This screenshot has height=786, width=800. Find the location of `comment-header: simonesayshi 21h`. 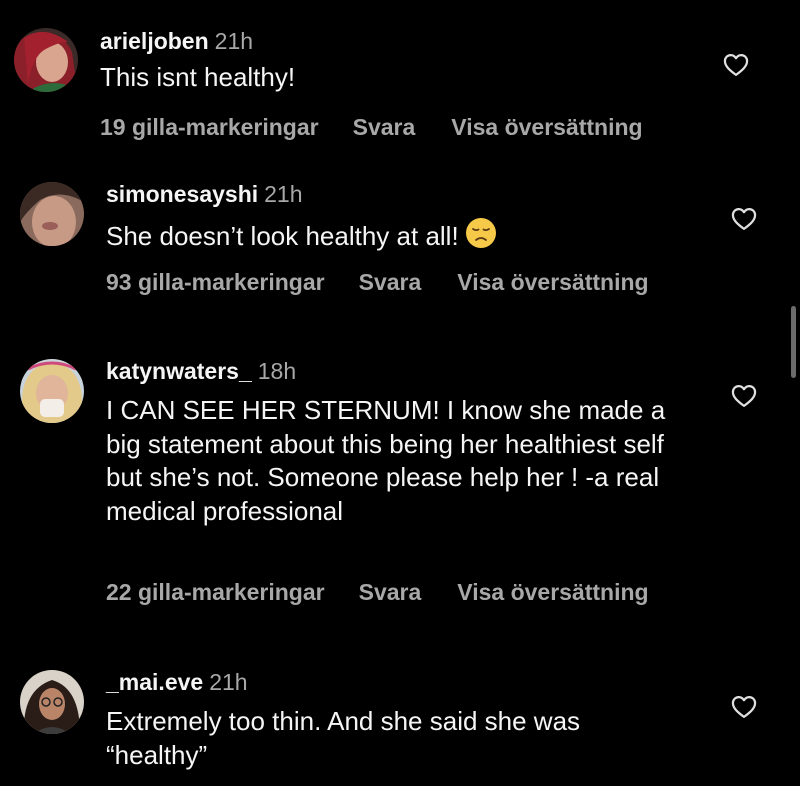

comment-header: simonesayshi 21h is located at coordinates (204, 194).